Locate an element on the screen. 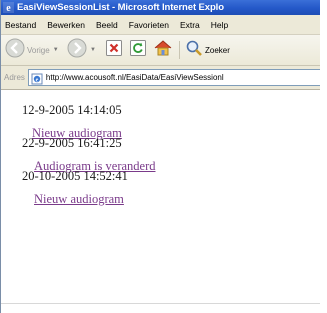 This screenshot has width=327, height=313. back-button: Vorige ▼ is located at coordinates (32, 50).